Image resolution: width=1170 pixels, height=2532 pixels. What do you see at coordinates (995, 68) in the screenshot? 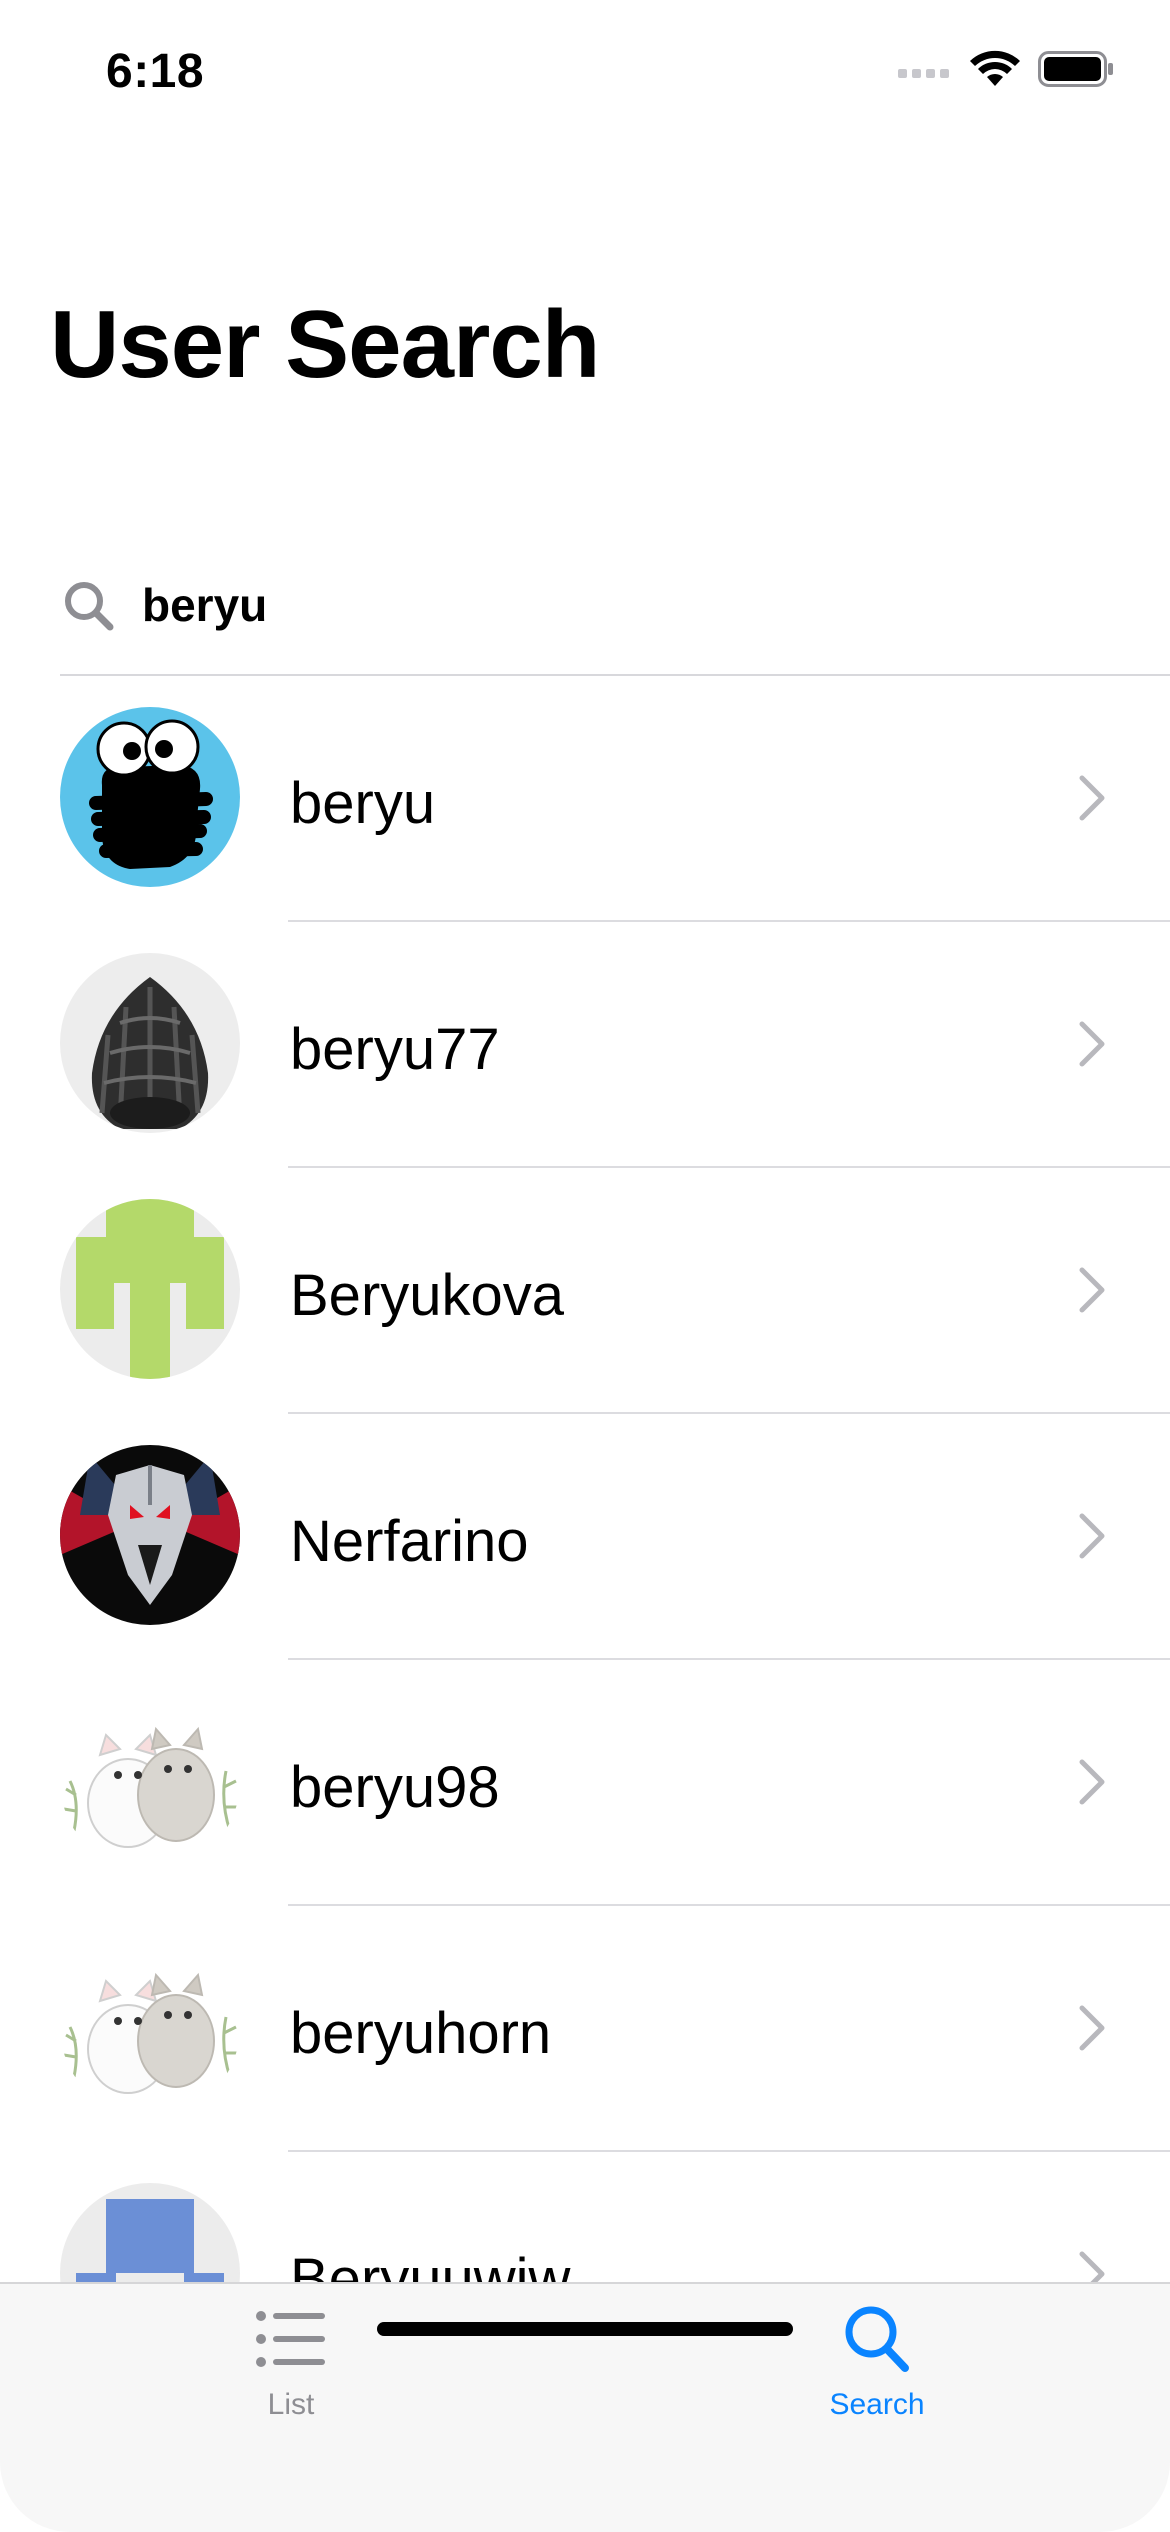
I see `wifi-icon` at bounding box center [995, 68].